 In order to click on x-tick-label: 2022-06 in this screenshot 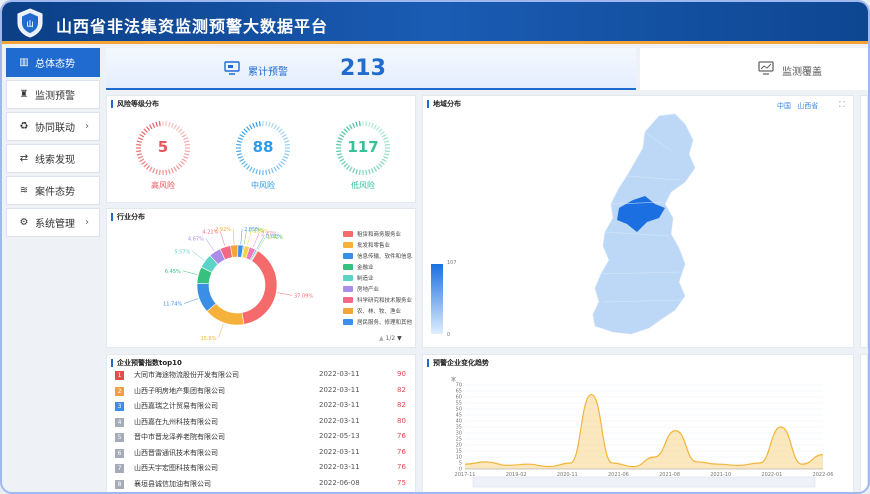, I will do `click(823, 475)`.